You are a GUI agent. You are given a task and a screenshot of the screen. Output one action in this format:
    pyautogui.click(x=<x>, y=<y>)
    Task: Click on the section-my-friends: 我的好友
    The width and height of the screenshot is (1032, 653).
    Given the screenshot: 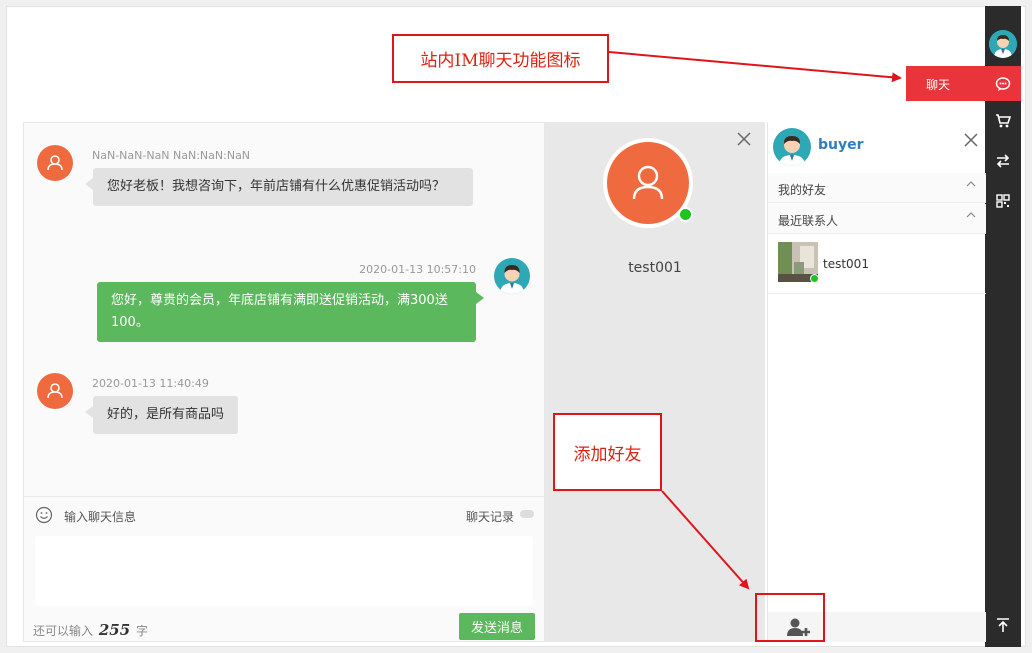 What is the action you would take?
    pyautogui.click(x=877, y=188)
    